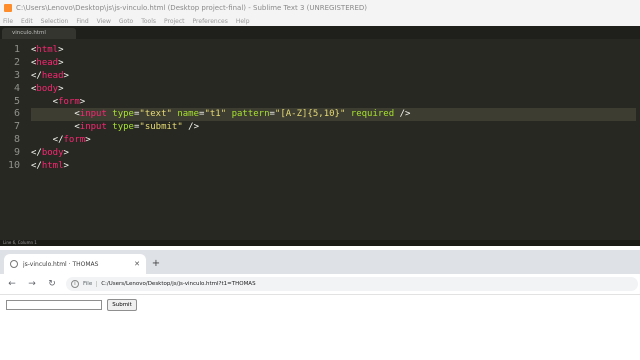  Describe the element at coordinates (333, 166) in the screenshot. I see `code-line: </html>` at that location.